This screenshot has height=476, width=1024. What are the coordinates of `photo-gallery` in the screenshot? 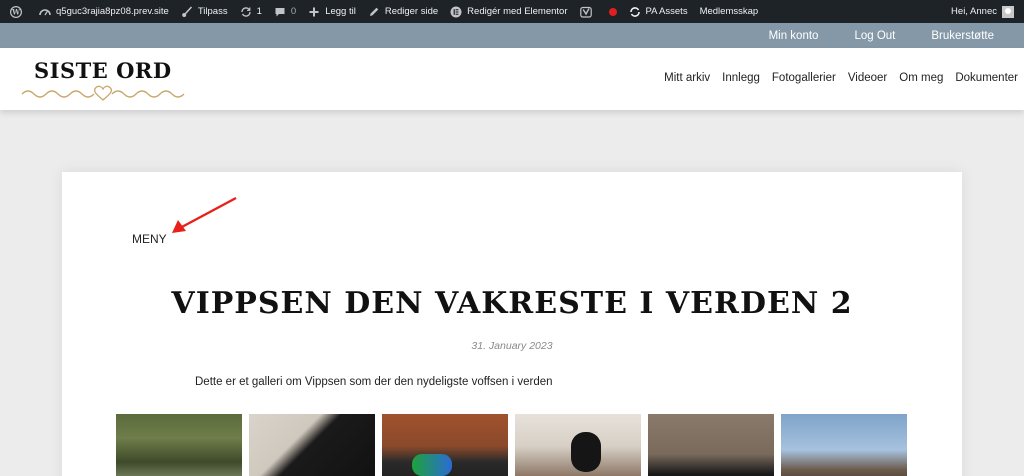 It's located at (511, 445).